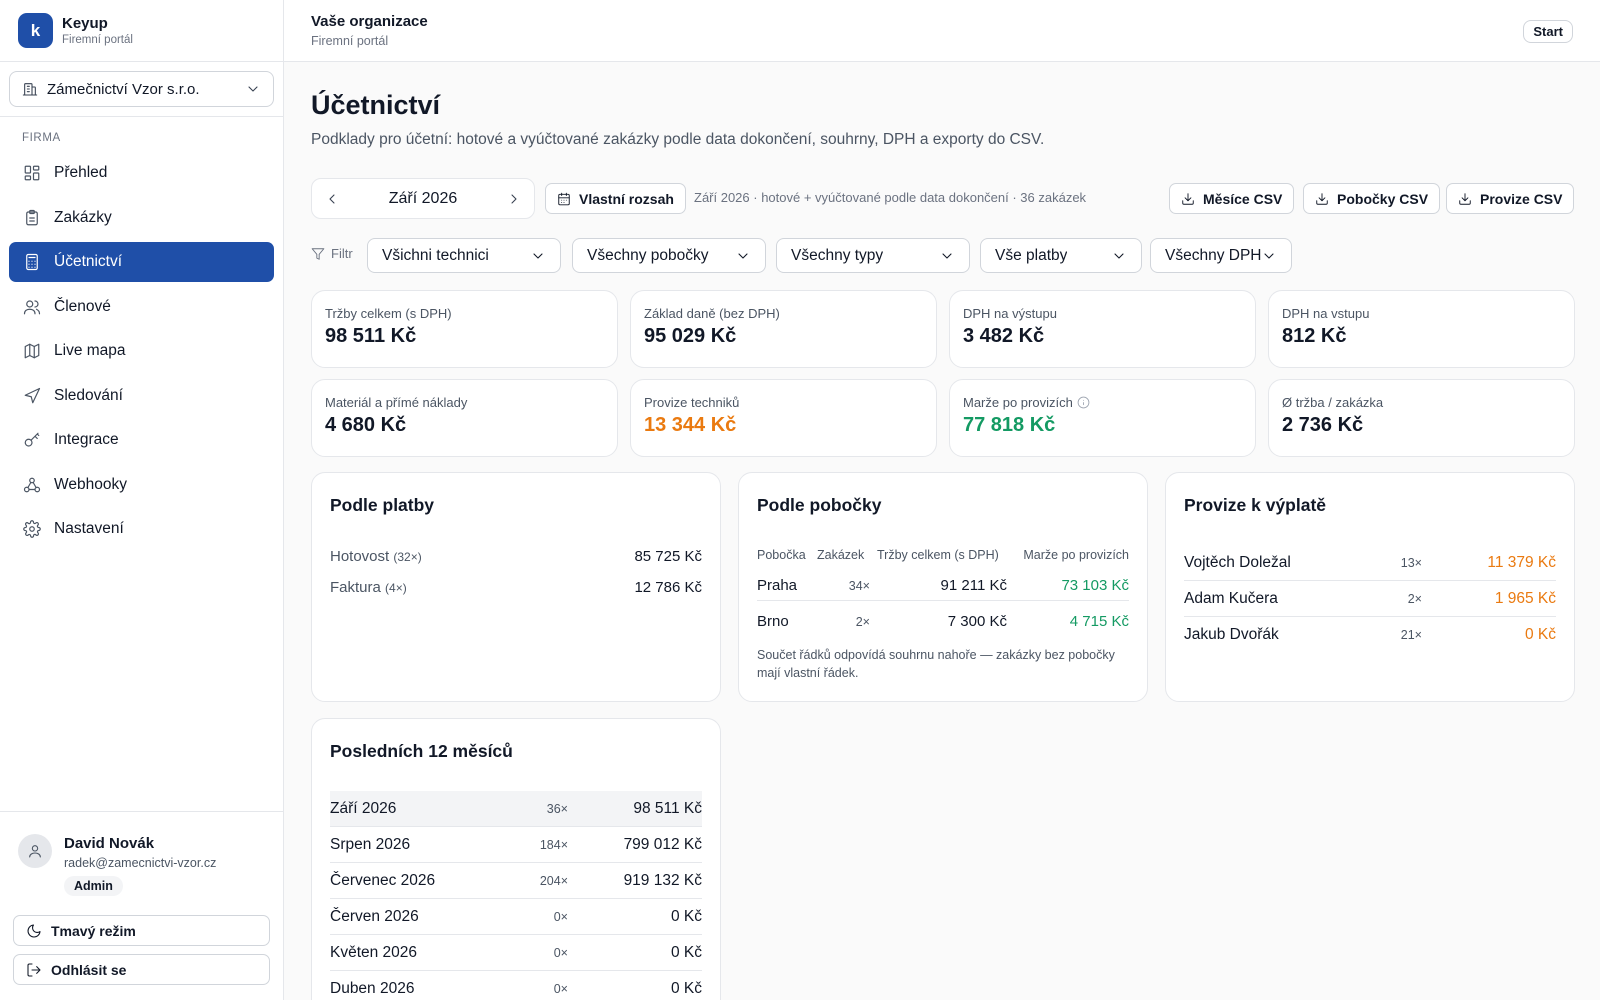 The height and width of the screenshot is (1000, 1600). What do you see at coordinates (516, 953) in the screenshot?
I see `month-row: Květen 2026 0× 0 Kč` at bounding box center [516, 953].